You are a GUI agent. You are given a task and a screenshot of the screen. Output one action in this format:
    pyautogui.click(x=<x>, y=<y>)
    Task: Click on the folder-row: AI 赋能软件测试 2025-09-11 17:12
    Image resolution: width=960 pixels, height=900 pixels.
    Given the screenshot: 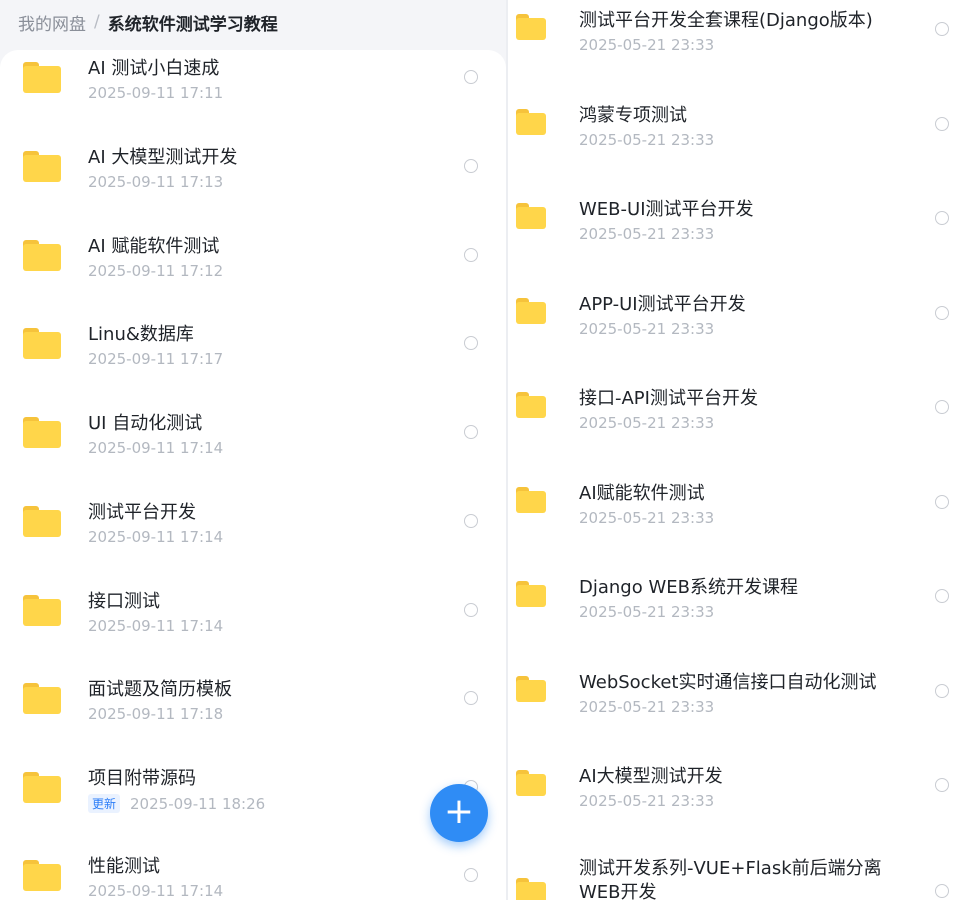 What is the action you would take?
    pyautogui.click(x=253, y=272)
    